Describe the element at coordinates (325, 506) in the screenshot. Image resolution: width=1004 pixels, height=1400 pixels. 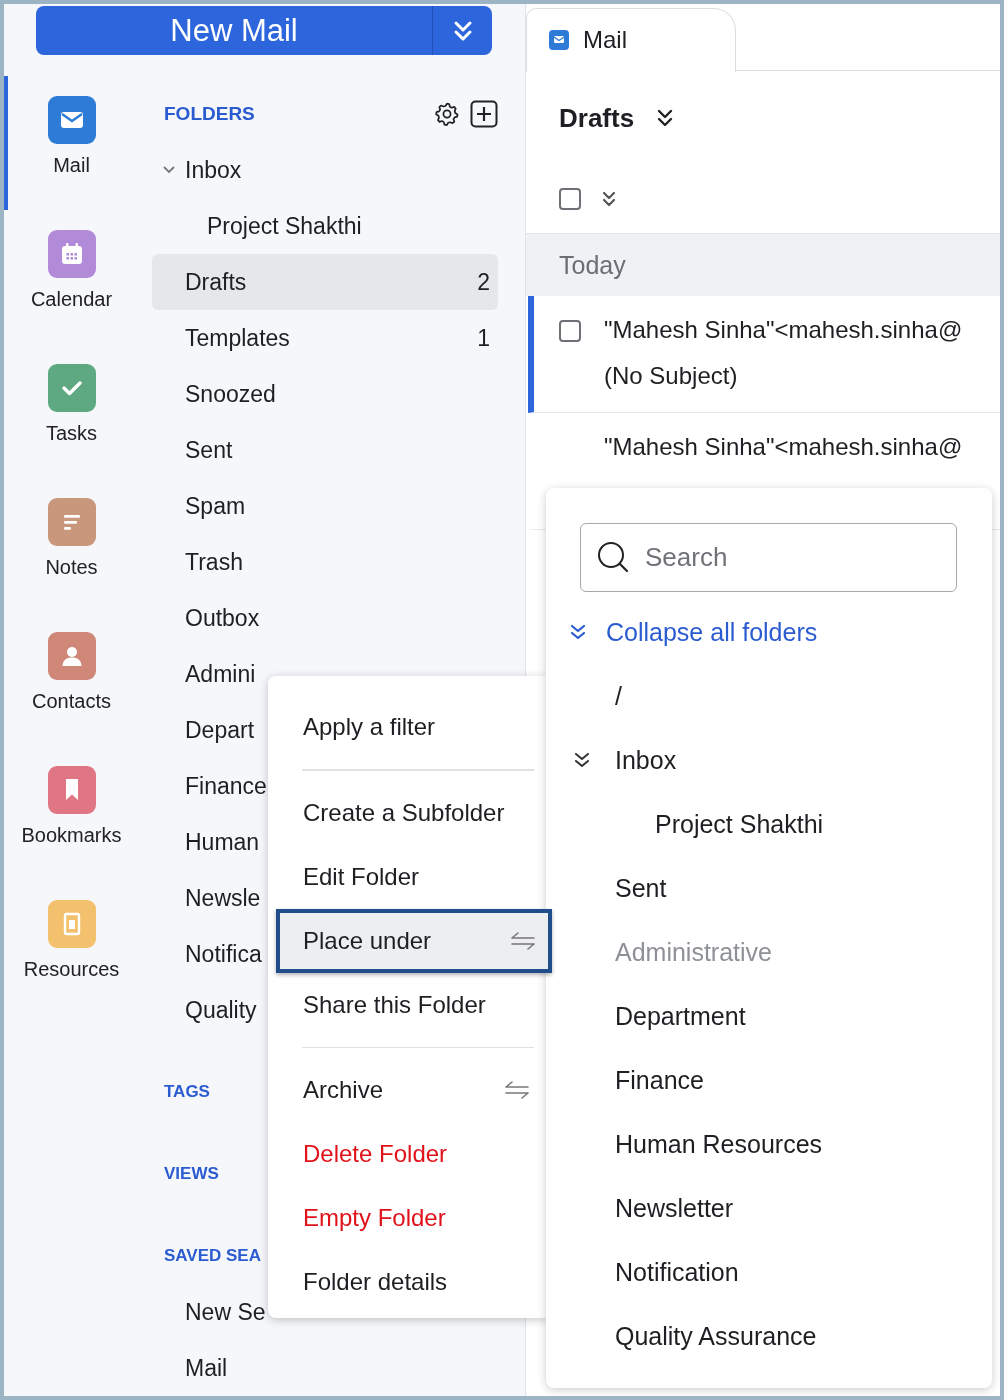
I see `folder-item: Spam` at that location.